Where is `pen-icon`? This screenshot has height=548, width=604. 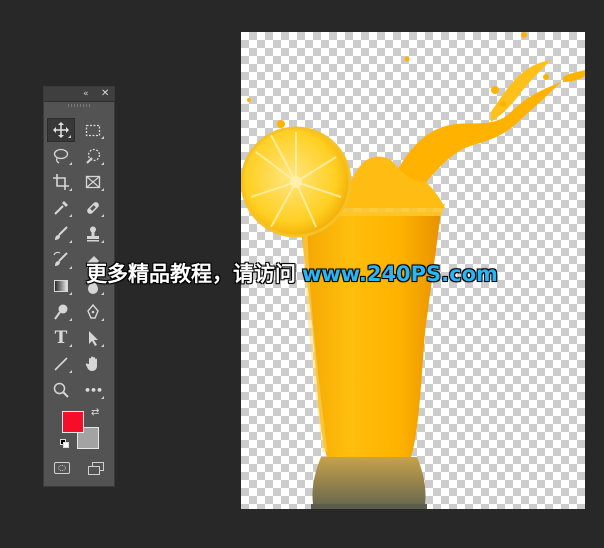
pen-icon is located at coordinates (93, 311).